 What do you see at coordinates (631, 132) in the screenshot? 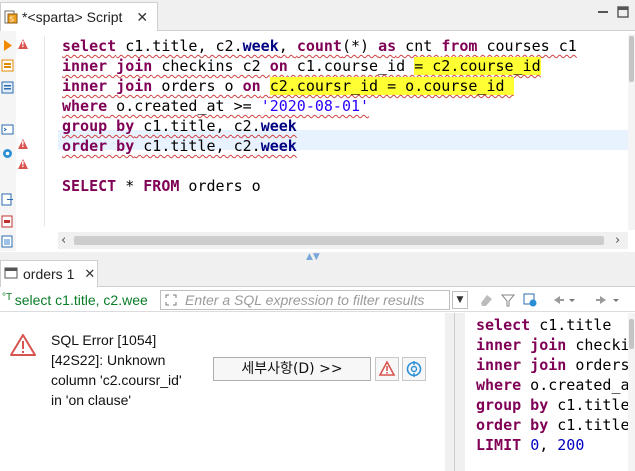
I see `editor-vertical-scrollbar` at bounding box center [631, 132].